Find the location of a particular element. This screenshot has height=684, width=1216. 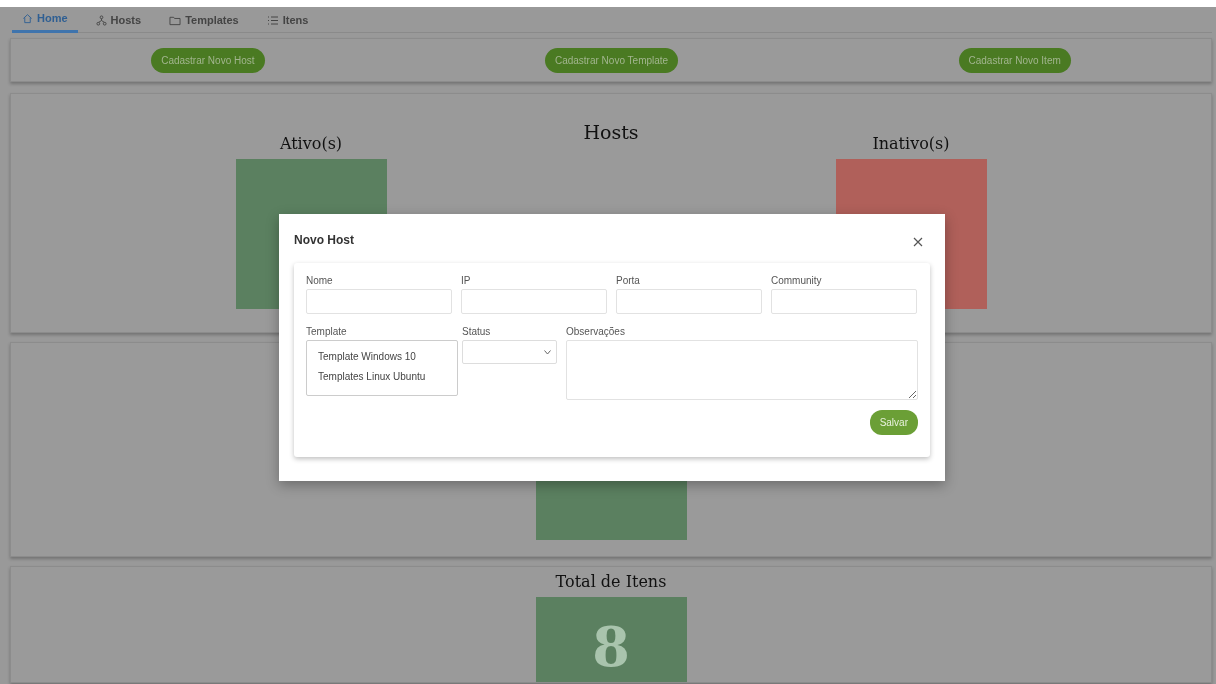

nav-tab: Home is located at coordinates (45, 20).